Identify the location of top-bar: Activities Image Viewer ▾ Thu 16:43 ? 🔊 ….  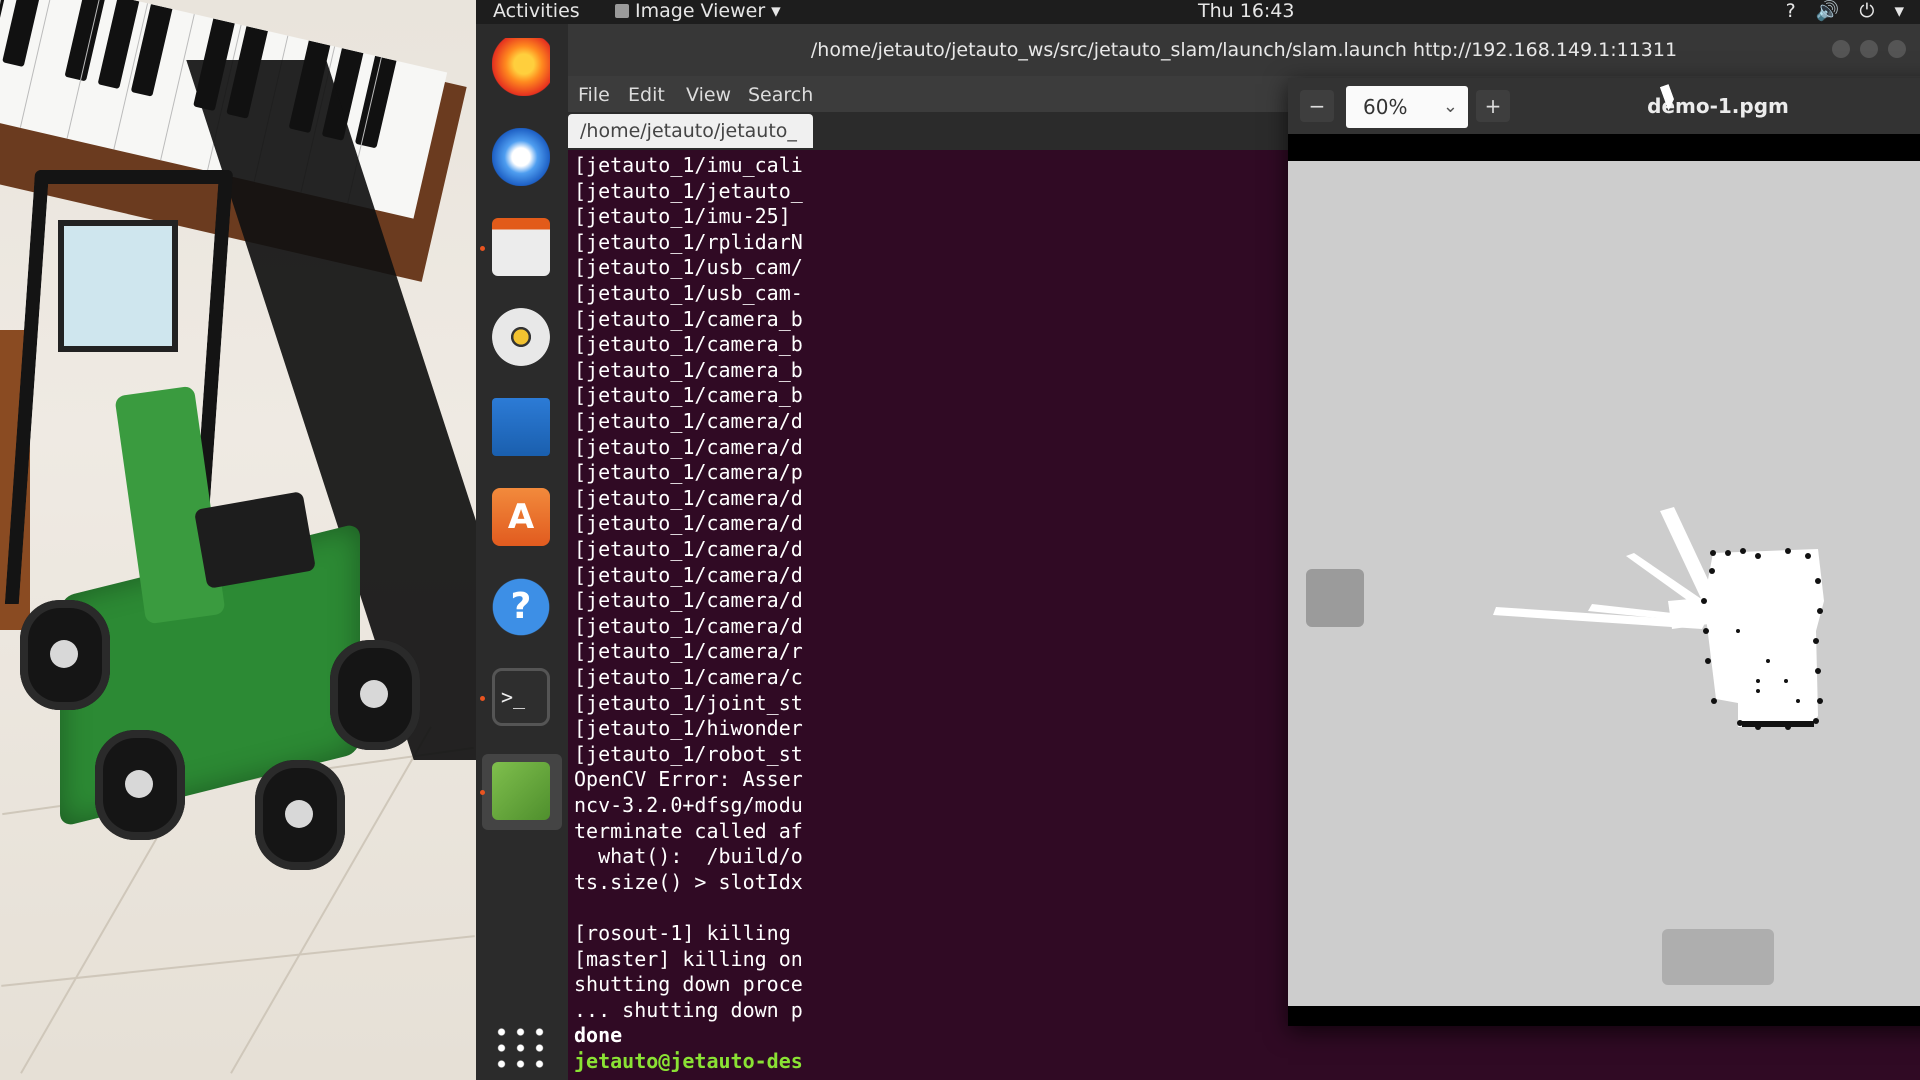
(1198, 12).